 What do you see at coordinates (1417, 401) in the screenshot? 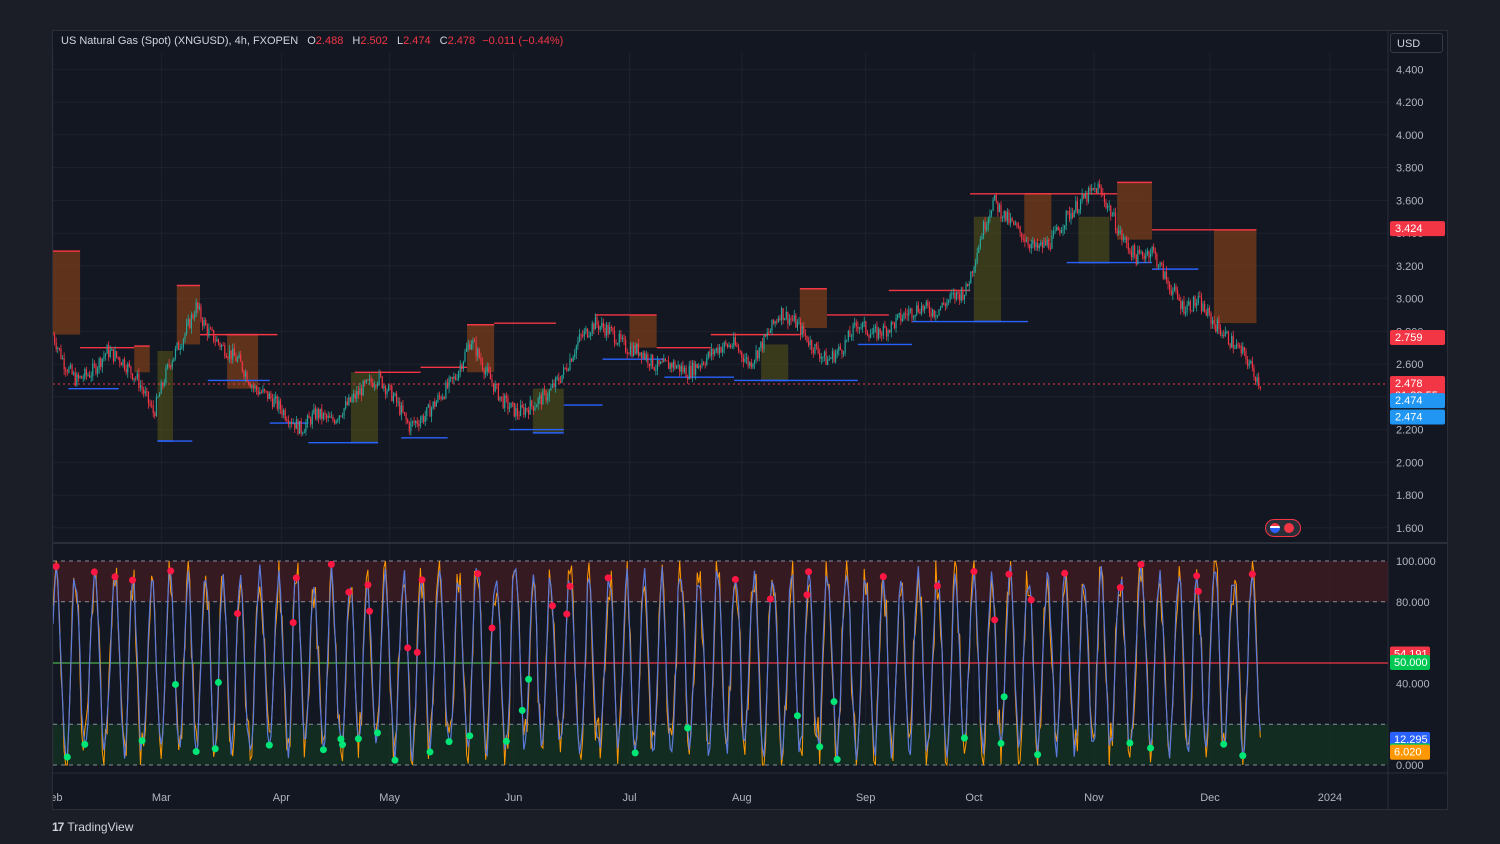
I see `price-badge: 2.474` at bounding box center [1417, 401].